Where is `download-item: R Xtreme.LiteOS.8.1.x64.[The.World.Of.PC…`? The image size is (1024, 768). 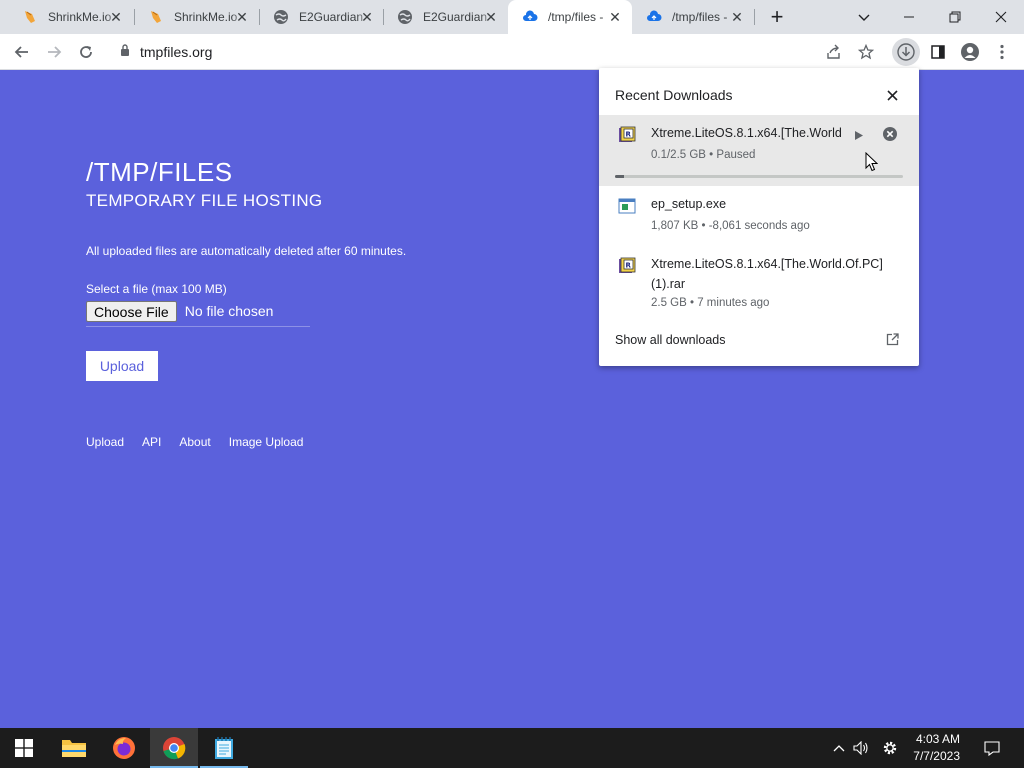 download-item: R Xtreme.LiteOS.8.1.x64.[The.World.Of.PC… is located at coordinates (759, 283).